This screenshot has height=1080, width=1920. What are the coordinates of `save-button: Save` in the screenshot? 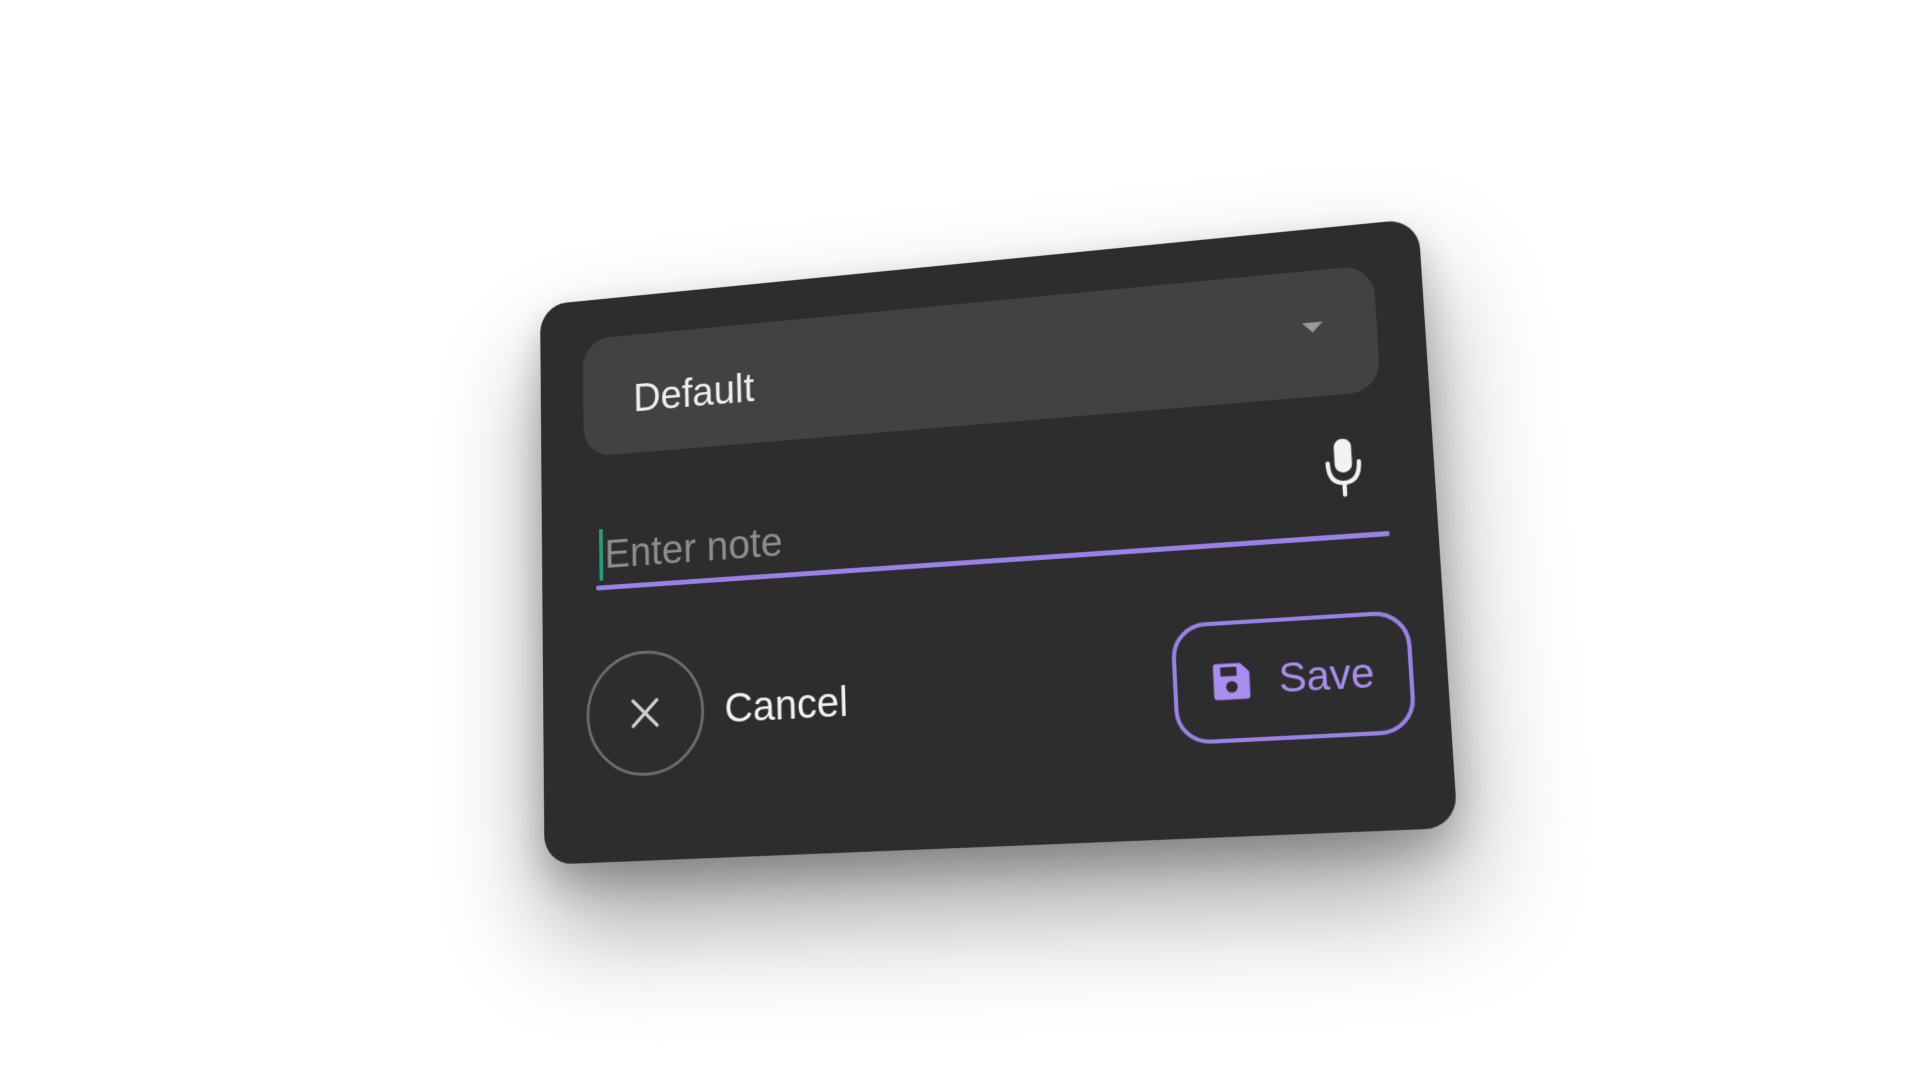 It's located at (1294, 677).